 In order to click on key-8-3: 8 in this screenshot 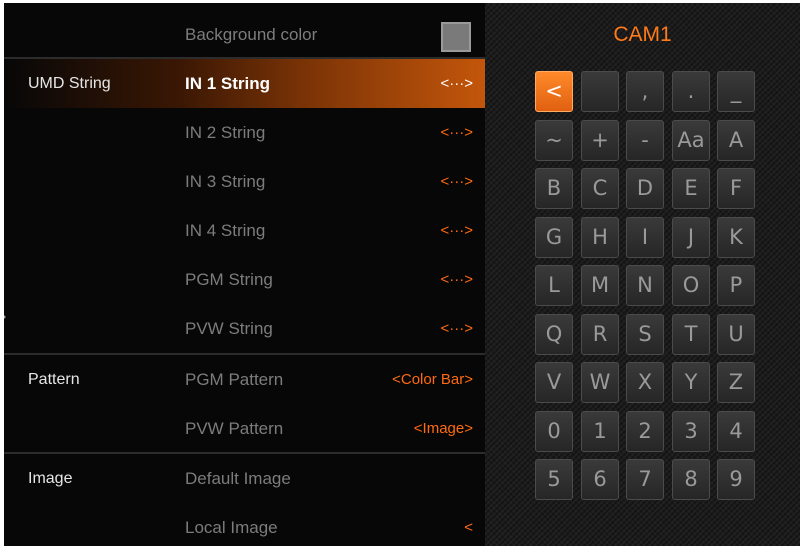, I will do `click(691, 479)`.